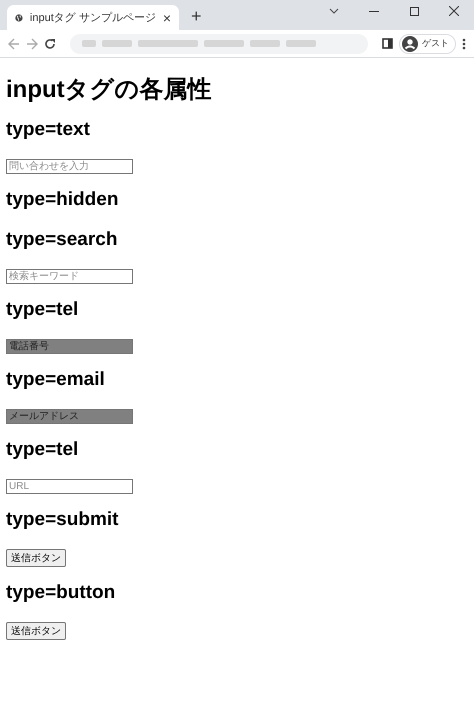 This screenshot has width=474, height=708. I want to click on section-heading: type=button, so click(61, 593).